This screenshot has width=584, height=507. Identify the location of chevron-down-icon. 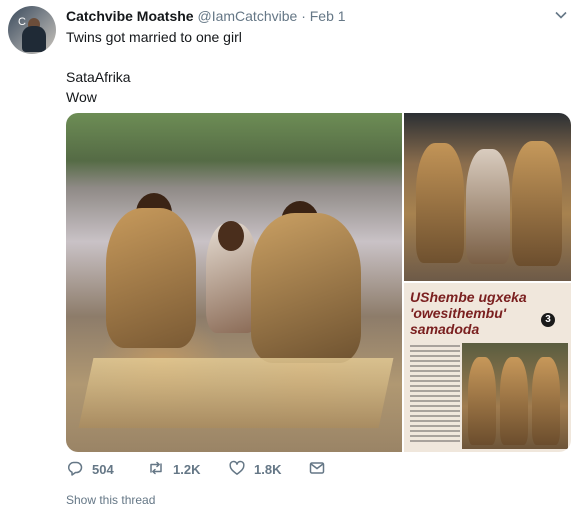
(561, 16).